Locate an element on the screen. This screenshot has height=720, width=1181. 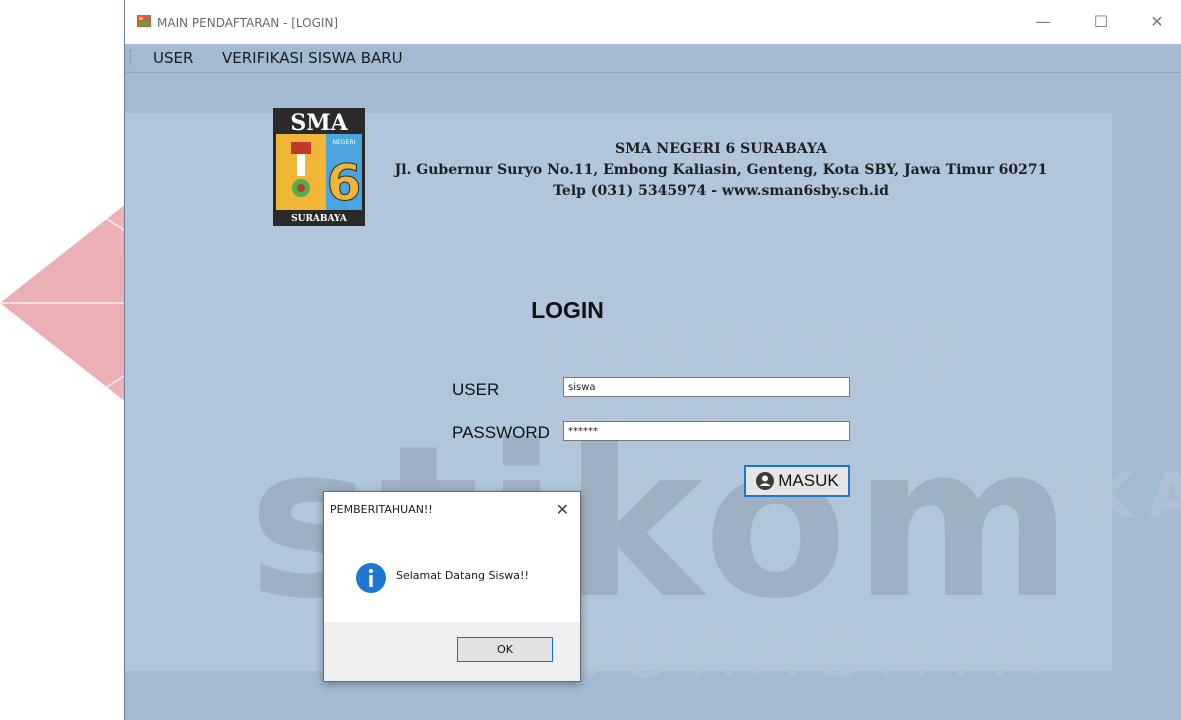
maximize-icon: ☐ is located at coordinates (1101, 22).